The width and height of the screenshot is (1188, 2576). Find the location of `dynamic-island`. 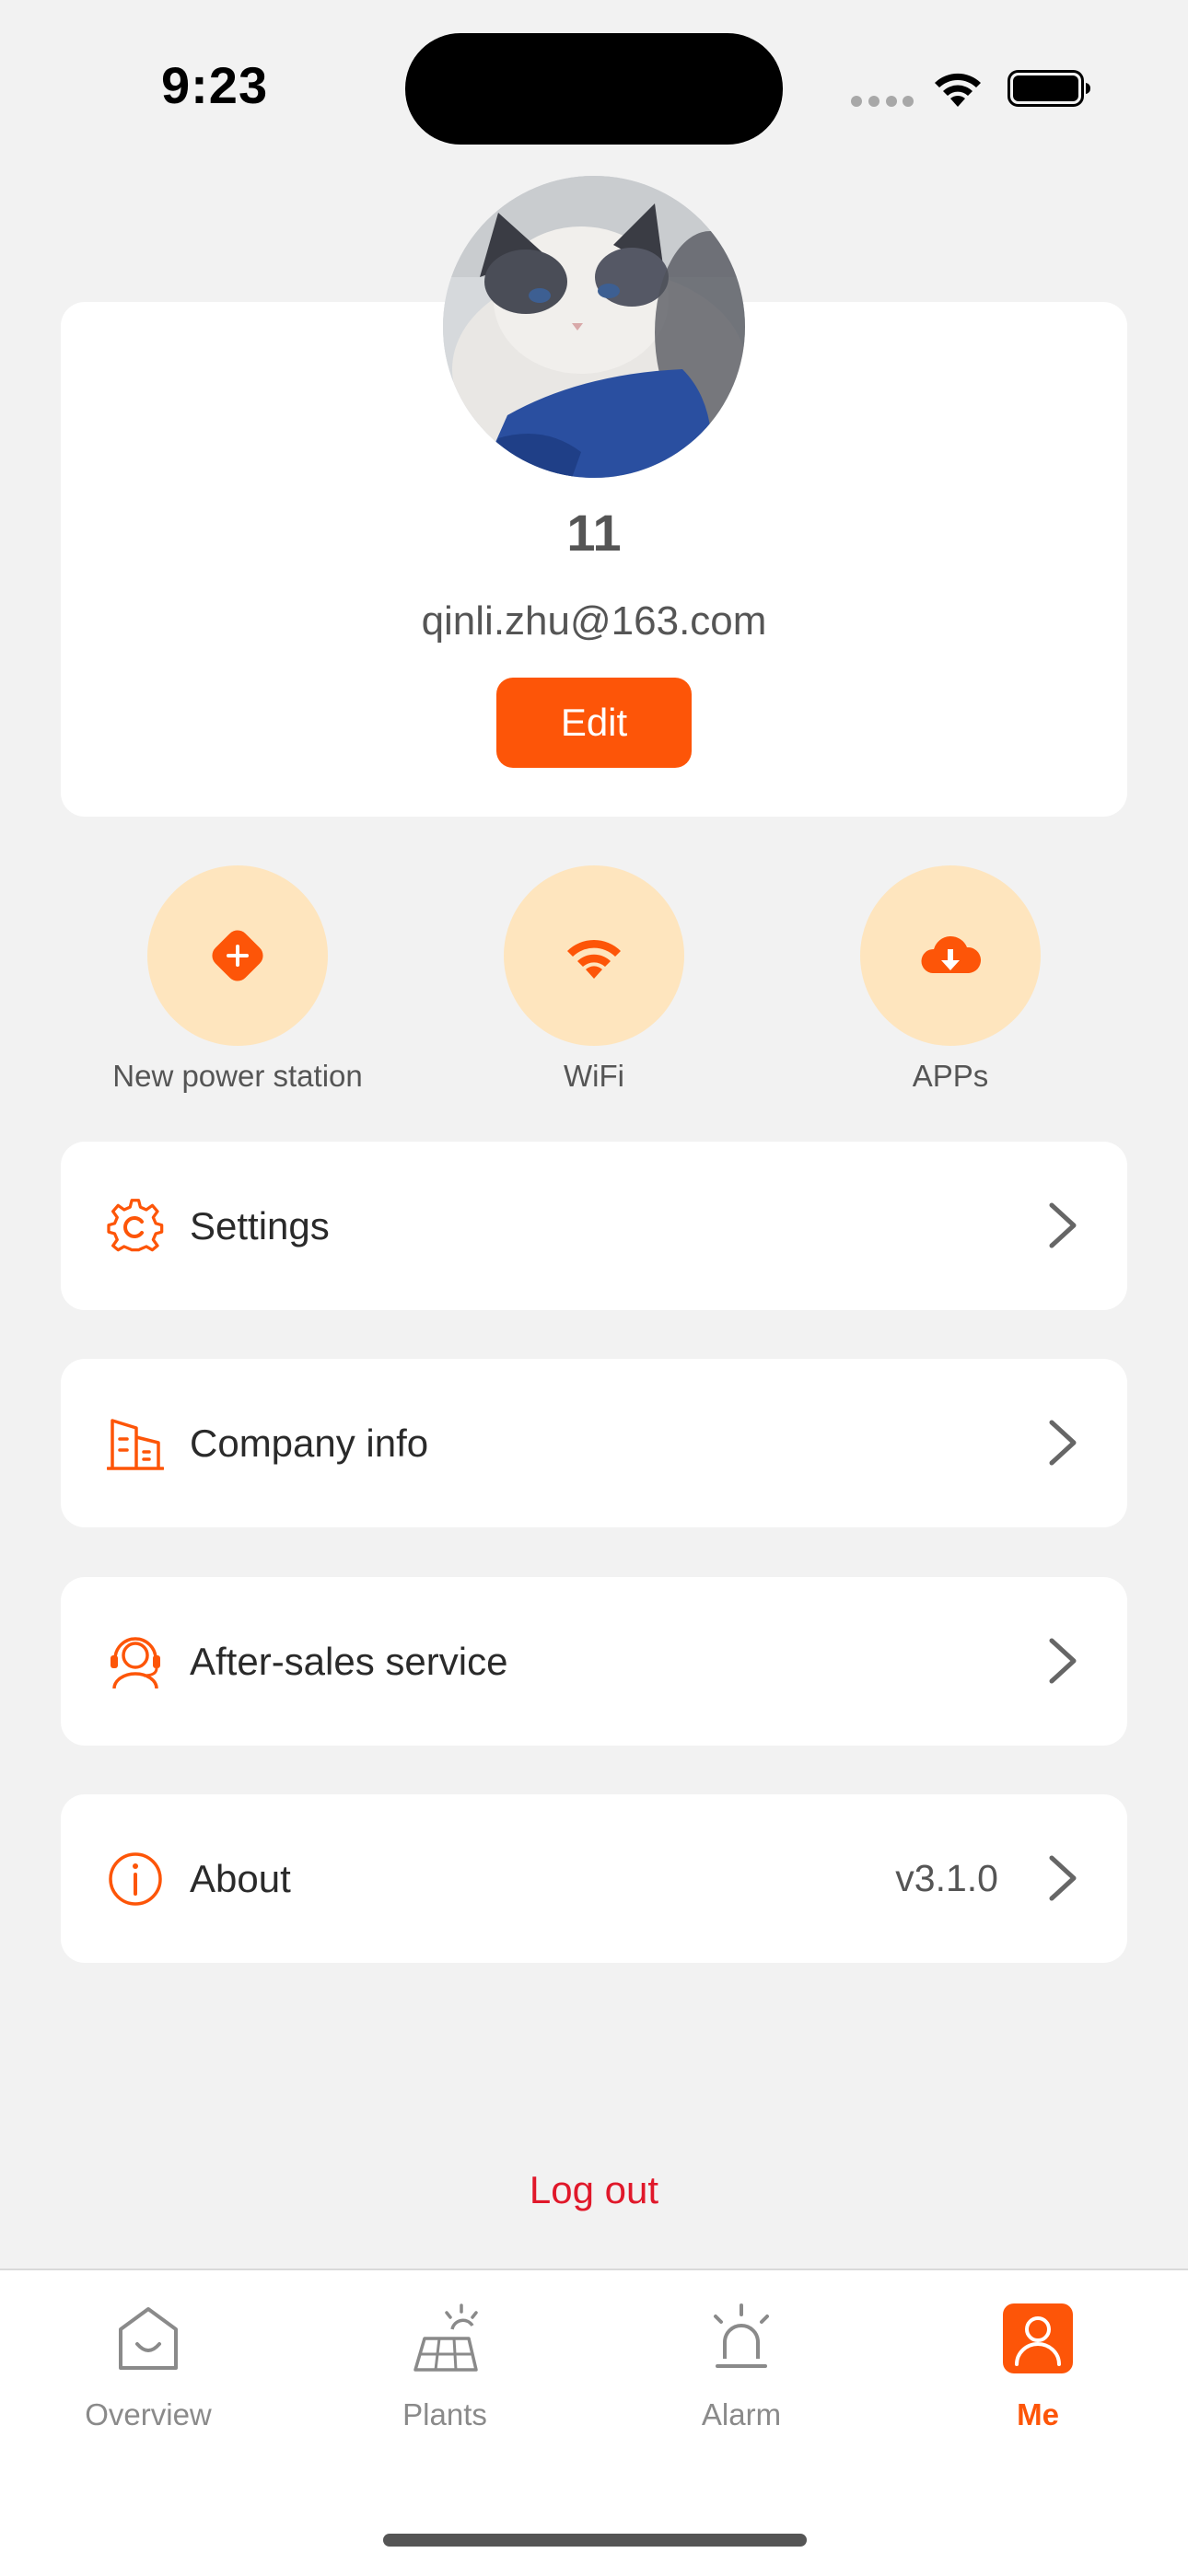

dynamic-island is located at coordinates (594, 89).